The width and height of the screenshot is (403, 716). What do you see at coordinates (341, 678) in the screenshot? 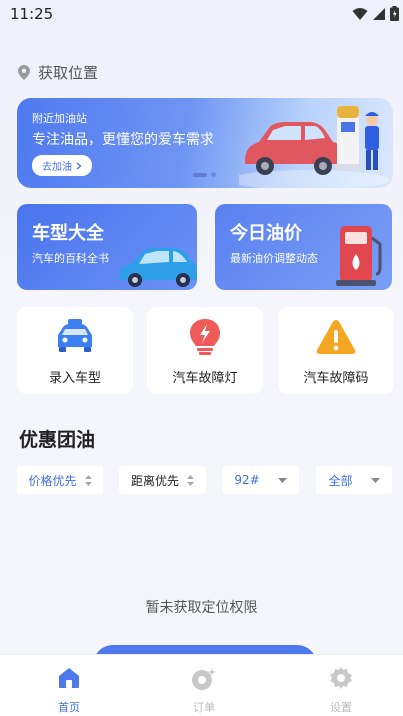
I see `settings-icon` at bounding box center [341, 678].